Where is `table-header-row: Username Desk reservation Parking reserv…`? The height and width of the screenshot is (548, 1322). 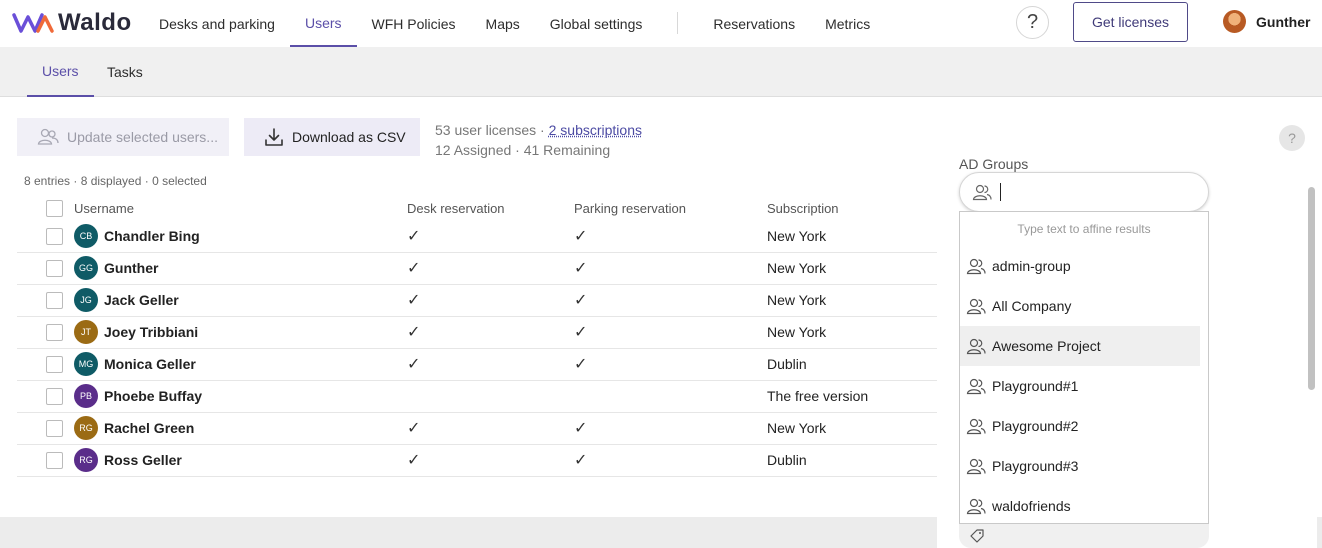 table-header-row: Username Desk reservation Parking reserv… is located at coordinates (477, 208).